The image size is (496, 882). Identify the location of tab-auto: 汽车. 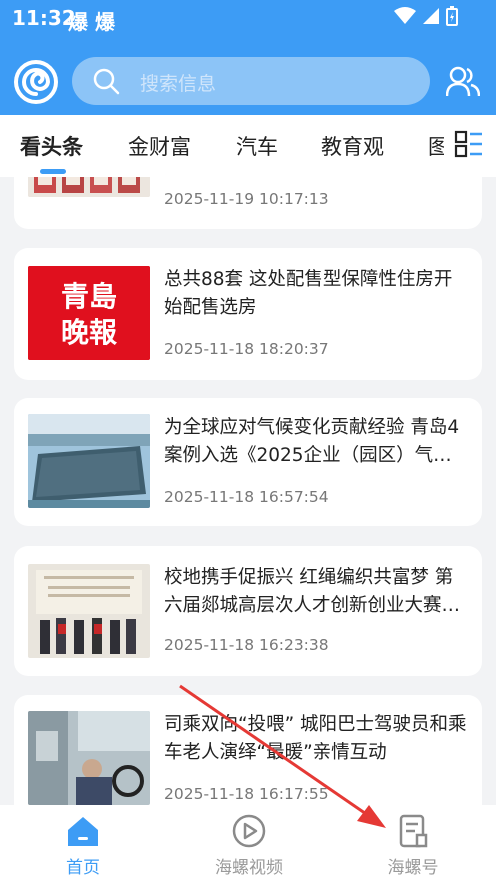
(257, 146).